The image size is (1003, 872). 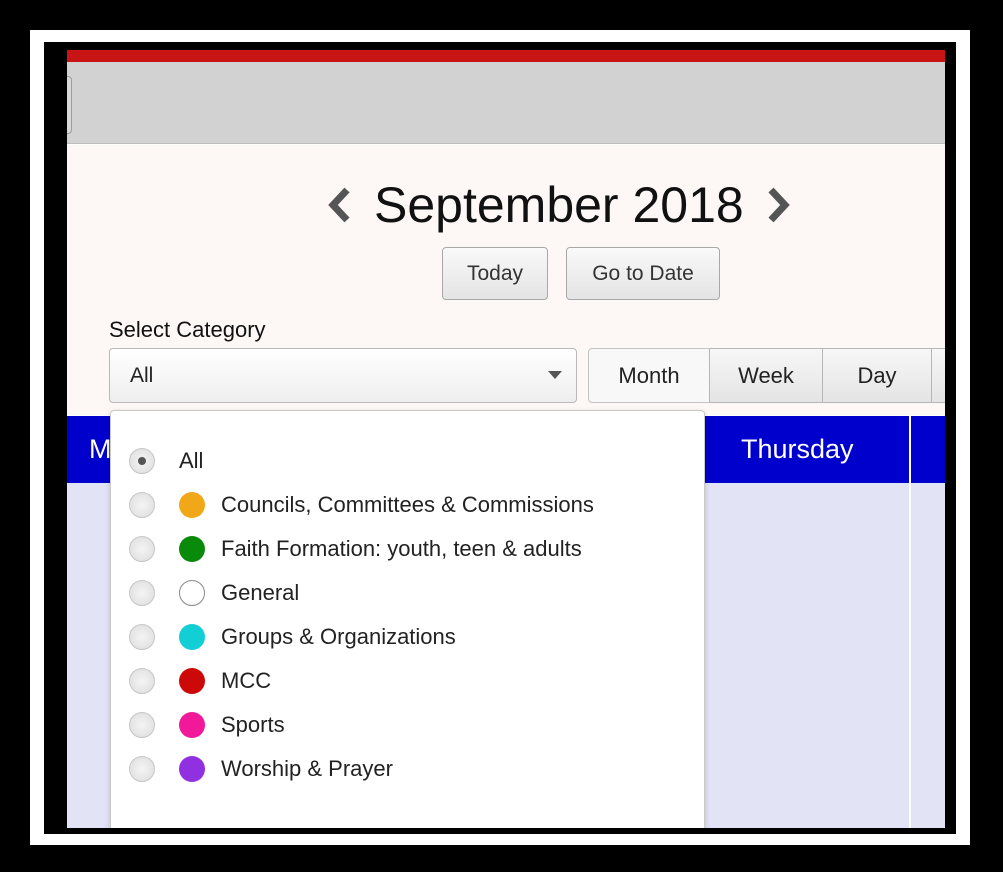 I want to click on month-title: September 2018, so click(x=559, y=205).